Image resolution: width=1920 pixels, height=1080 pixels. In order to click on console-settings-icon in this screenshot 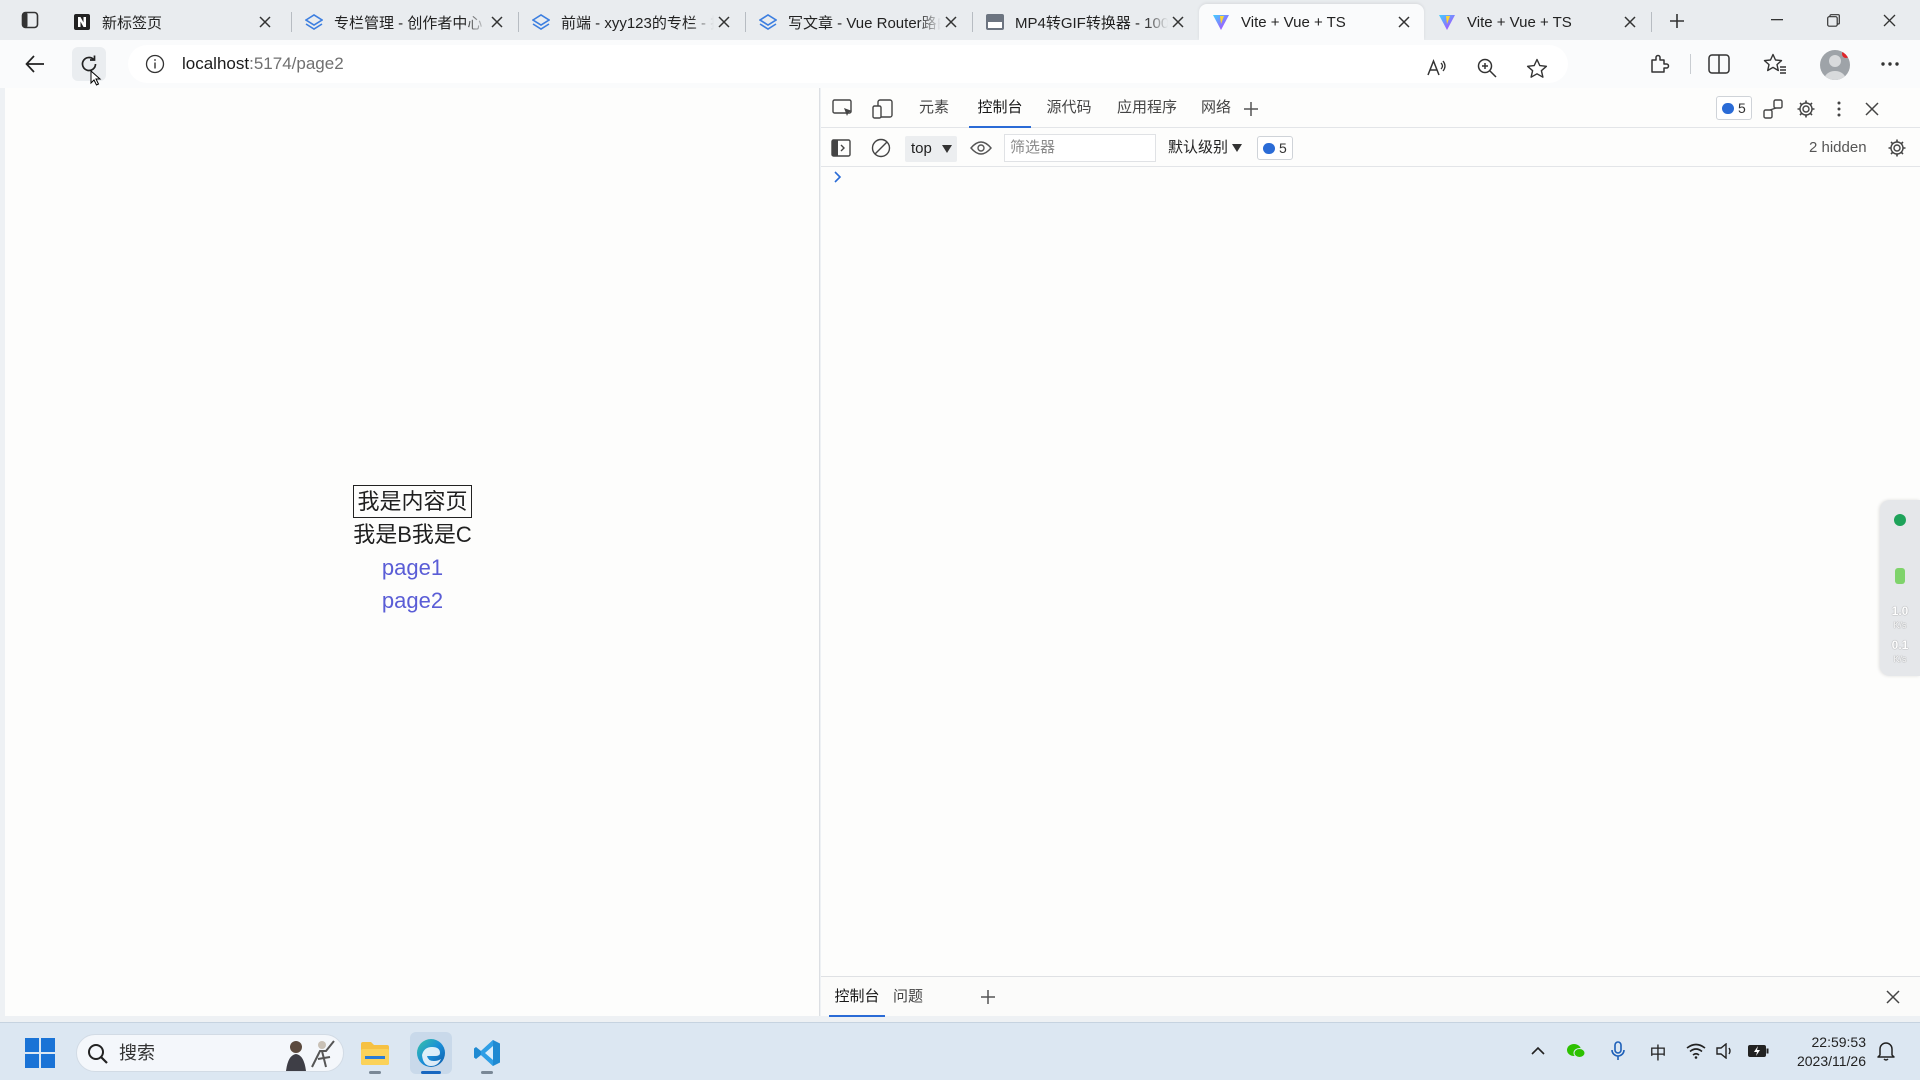, I will do `click(1897, 148)`.